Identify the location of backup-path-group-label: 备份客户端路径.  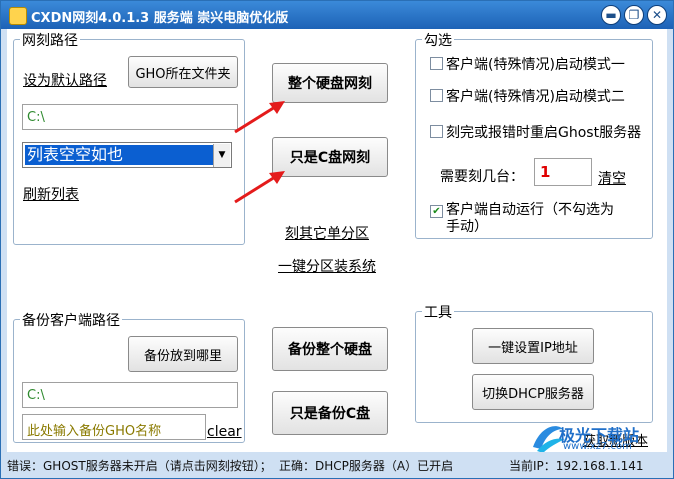
(71, 320).